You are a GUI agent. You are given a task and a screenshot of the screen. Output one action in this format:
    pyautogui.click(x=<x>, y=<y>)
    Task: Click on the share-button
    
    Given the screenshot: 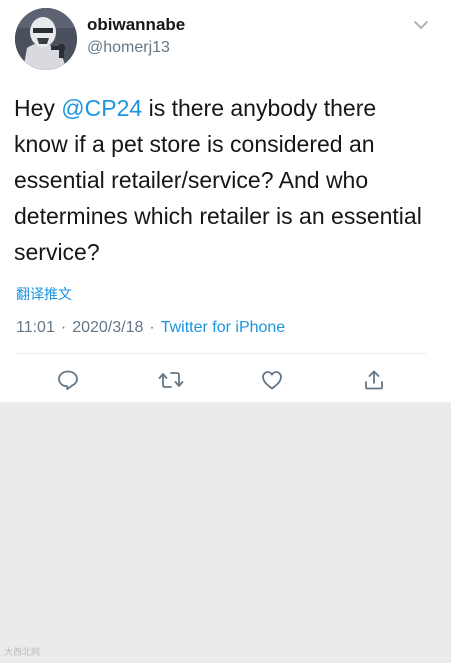 What is the action you would take?
    pyautogui.click(x=374, y=380)
    